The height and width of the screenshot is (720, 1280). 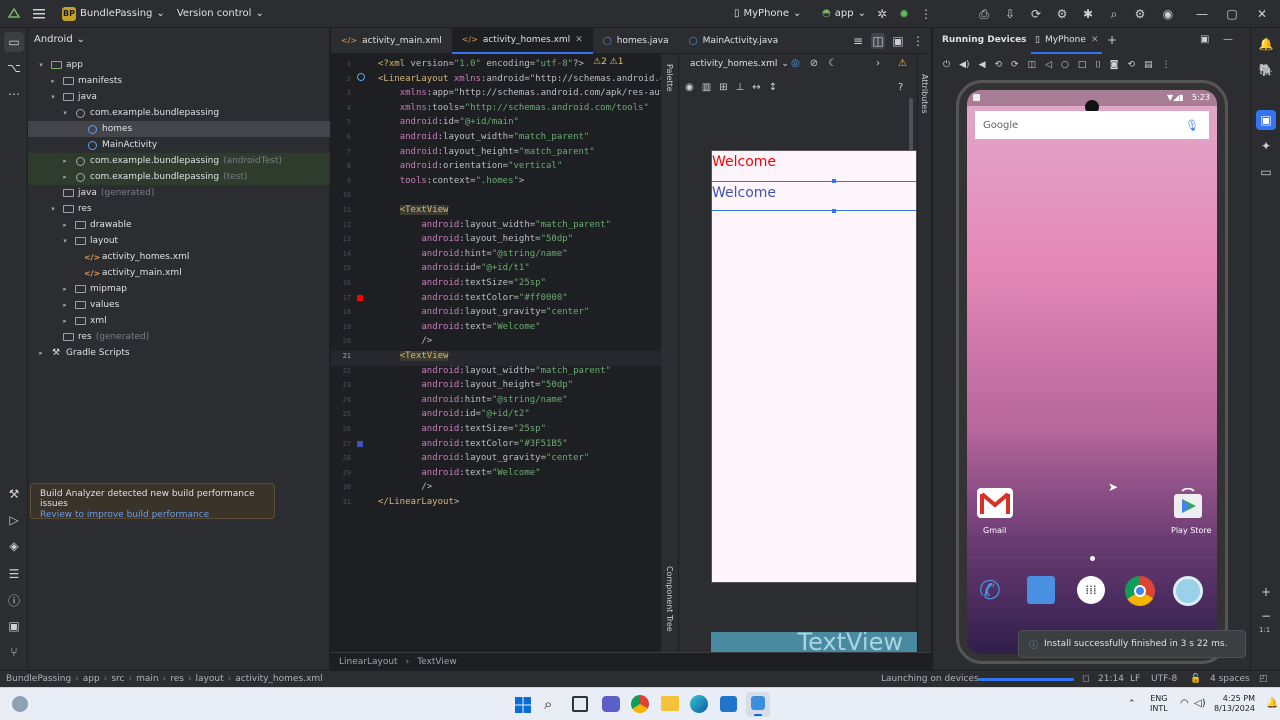 What do you see at coordinates (1266, 172) in the screenshot?
I see `device-explorer-icon: ▭` at bounding box center [1266, 172].